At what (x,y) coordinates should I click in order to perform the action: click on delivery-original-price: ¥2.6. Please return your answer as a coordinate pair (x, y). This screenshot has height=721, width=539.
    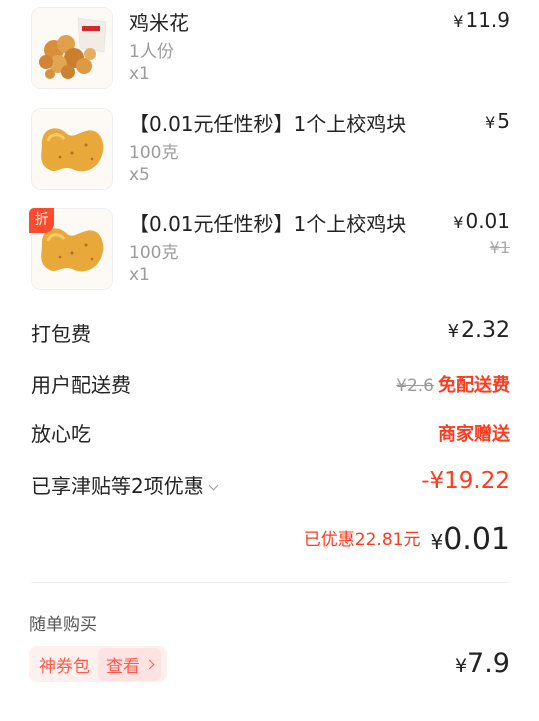
    Looking at the image, I should click on (415, 386).